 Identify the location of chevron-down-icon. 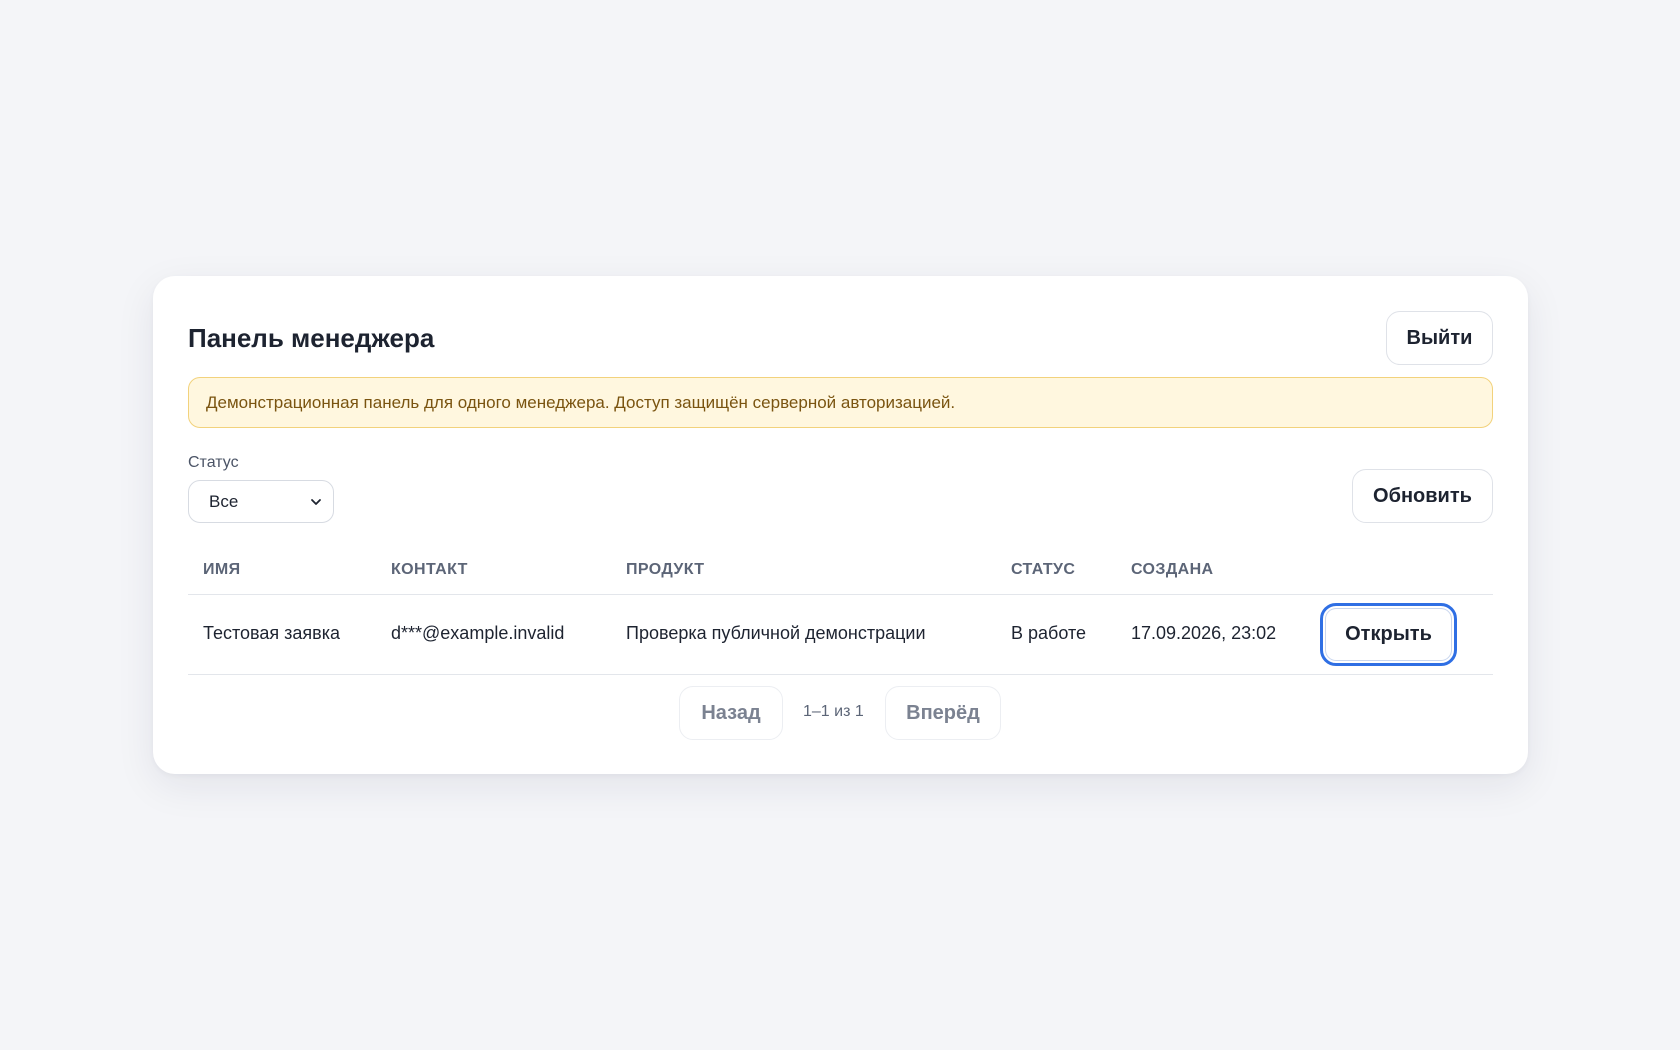
(316, 502).